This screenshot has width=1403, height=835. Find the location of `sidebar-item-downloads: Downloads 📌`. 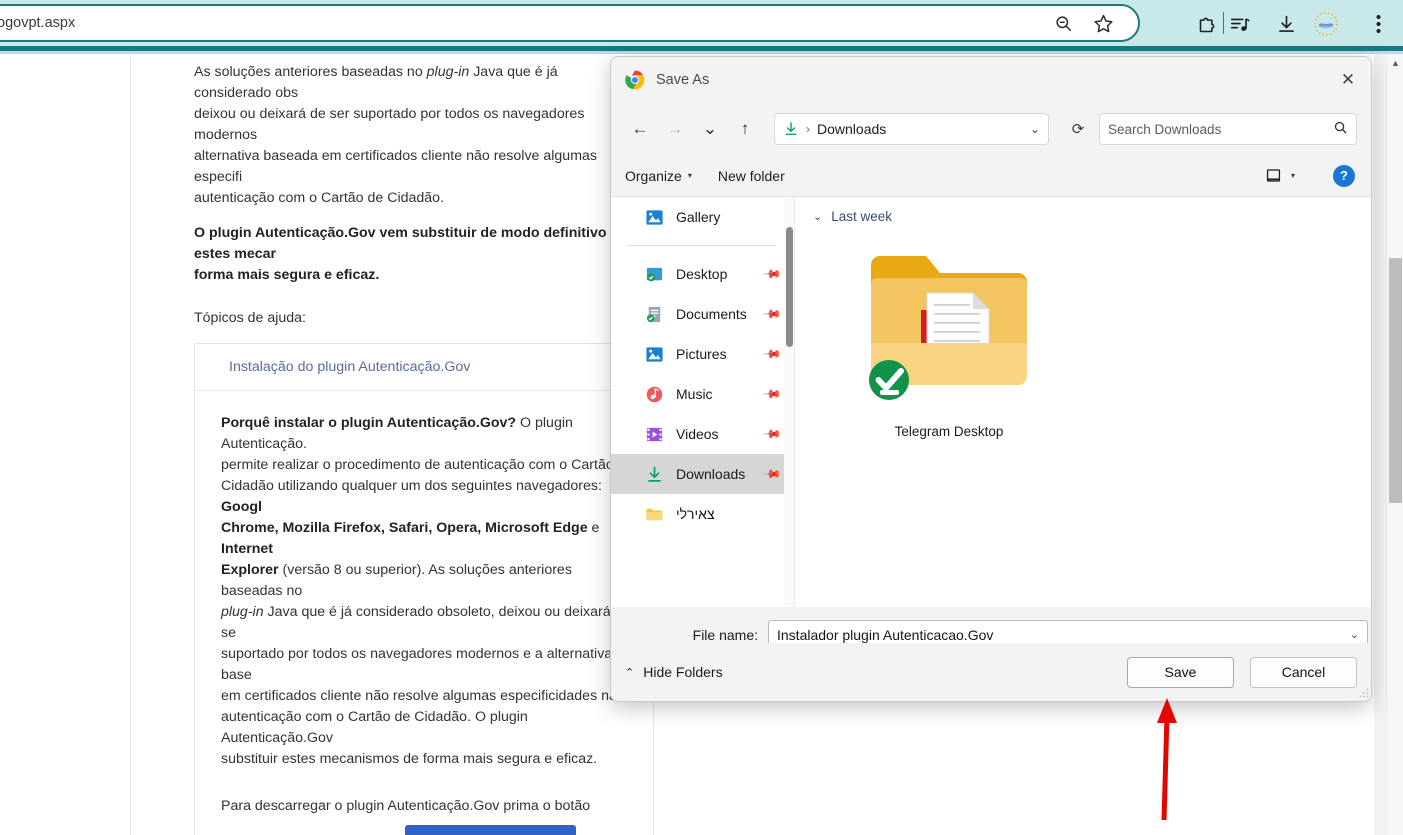

sidebar-item-downloads: Downloads 📌 is located at coordinates (702, 474).